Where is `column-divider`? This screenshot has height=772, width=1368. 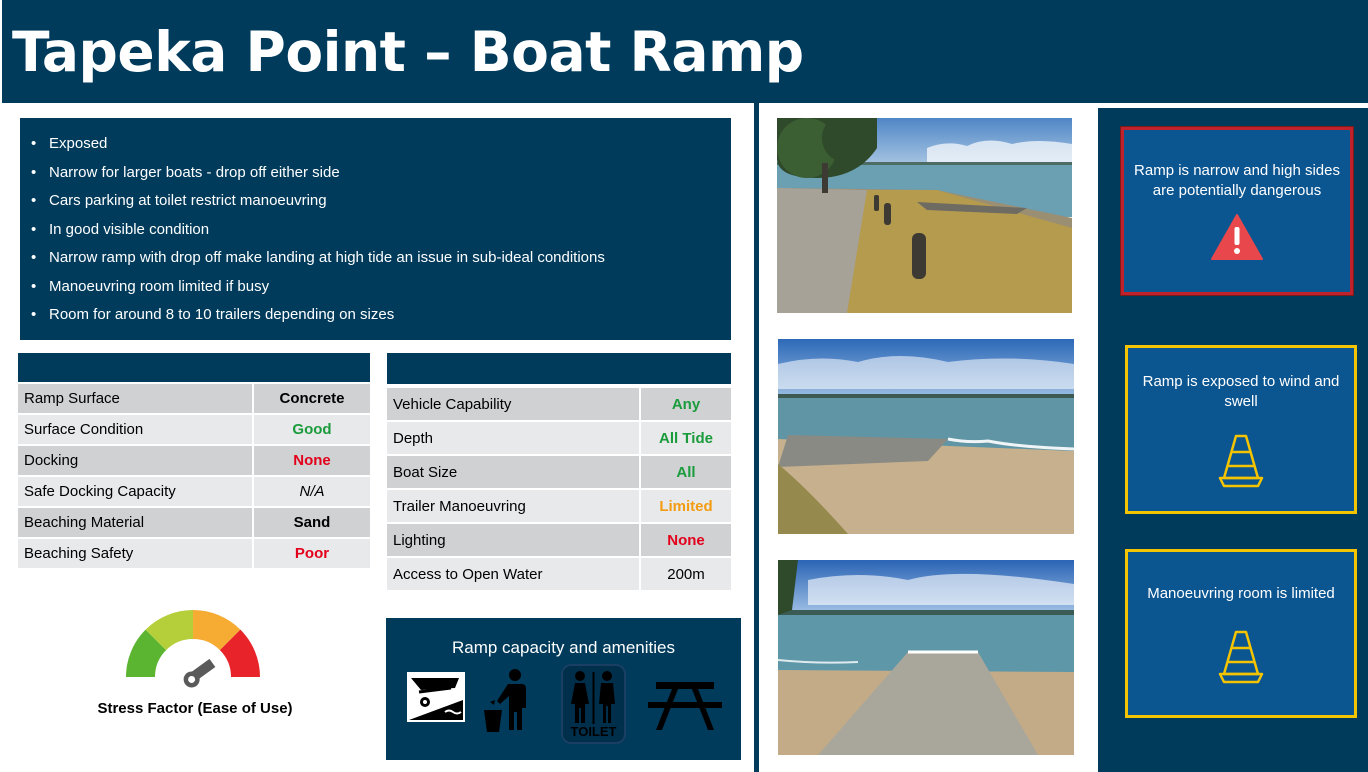
column-divider is located at coordinates (756, 437).